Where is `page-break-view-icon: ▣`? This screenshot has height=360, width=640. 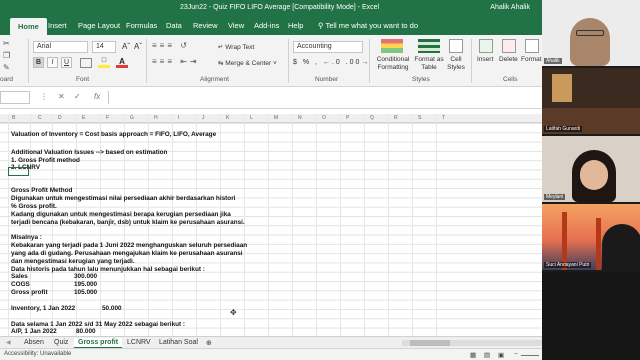 page-break-view-icon: ▣ is located at coordinates (501, 355).